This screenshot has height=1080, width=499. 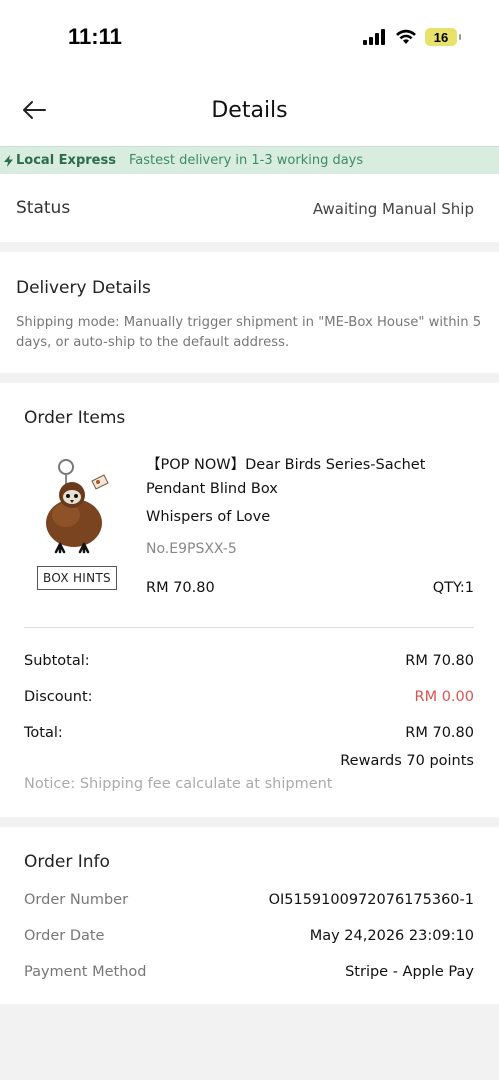 I want to click on order-date-row: Order Date May 24,2026 23:09:10, so click(x=249, y=938).